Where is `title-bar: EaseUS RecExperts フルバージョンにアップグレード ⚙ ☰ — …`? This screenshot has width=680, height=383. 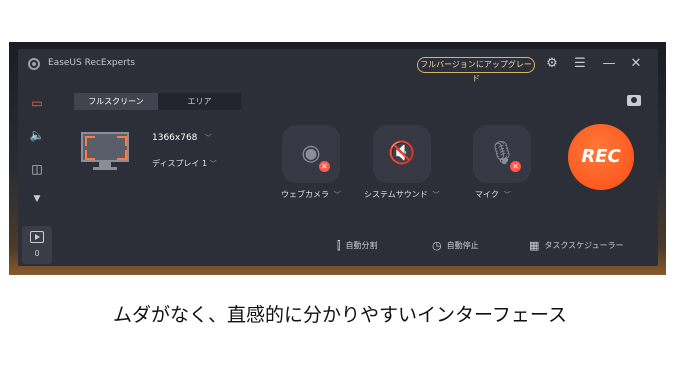
title-bar: EaseUS RecExperts フルバージョンにアップグレード ⚙ ☰ — … is located at coordinates (338, 66).